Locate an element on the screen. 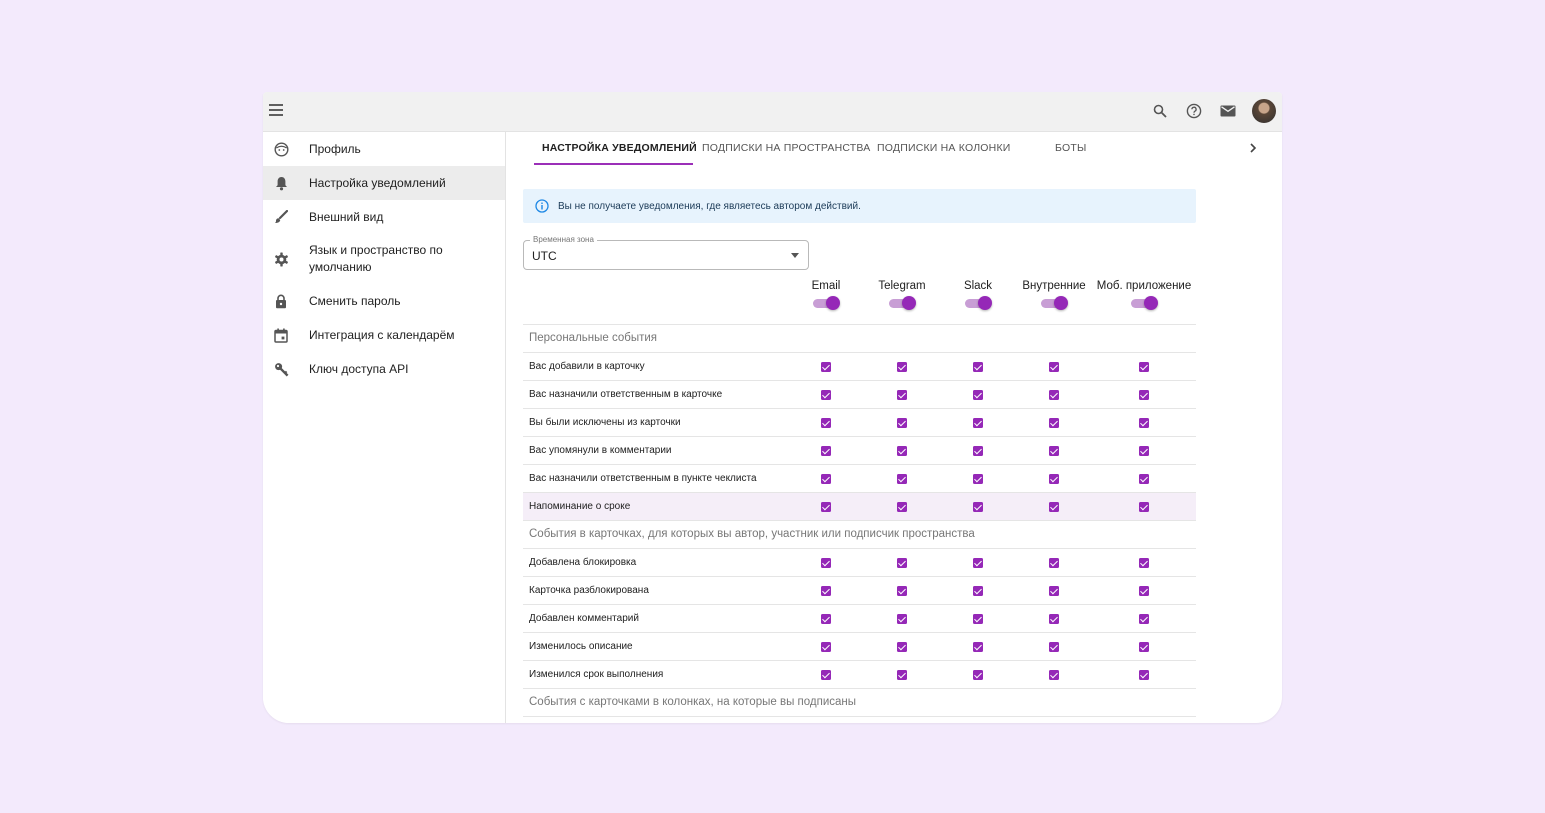 This screenshot has height=813, width=1545. sidebar-item-notifications: Настройка уведомлений is located at coordinates (384, 183).